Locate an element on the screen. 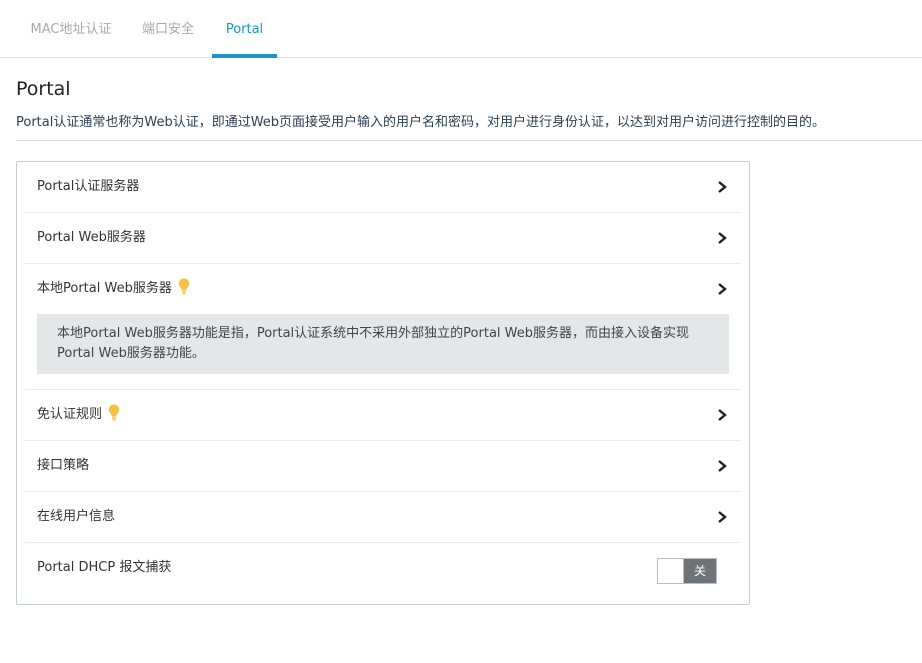 The image size is (922, 663). row-online-user-info: 在线用户信息 is located at coordinates (383, 517).